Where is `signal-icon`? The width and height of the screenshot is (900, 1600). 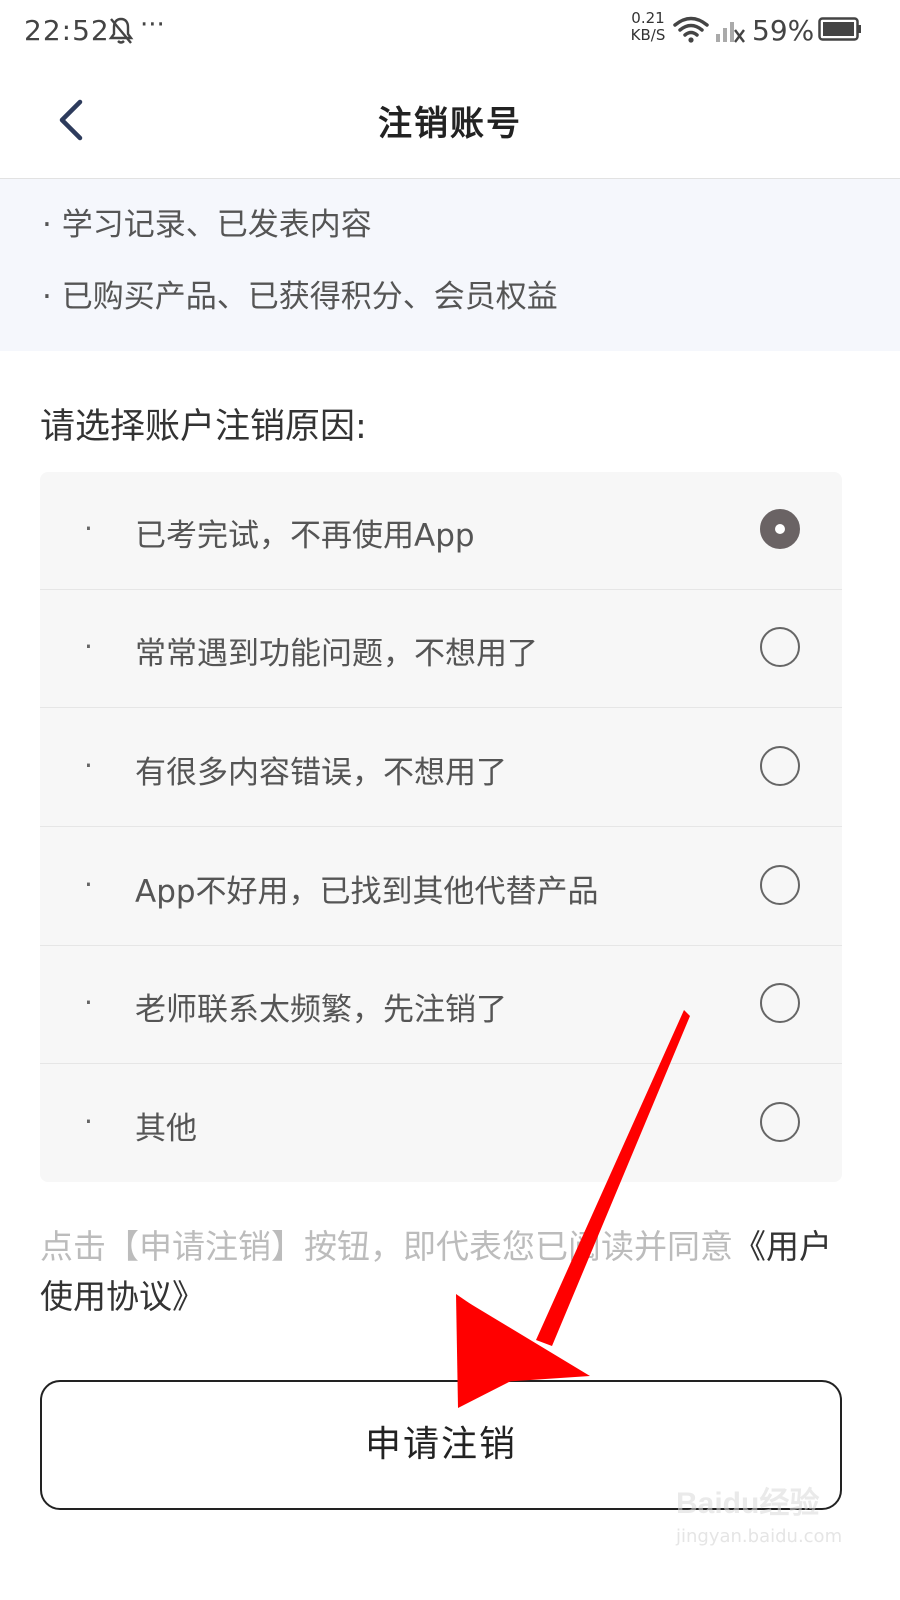 signal-icon is located at coordinates (730, 32).